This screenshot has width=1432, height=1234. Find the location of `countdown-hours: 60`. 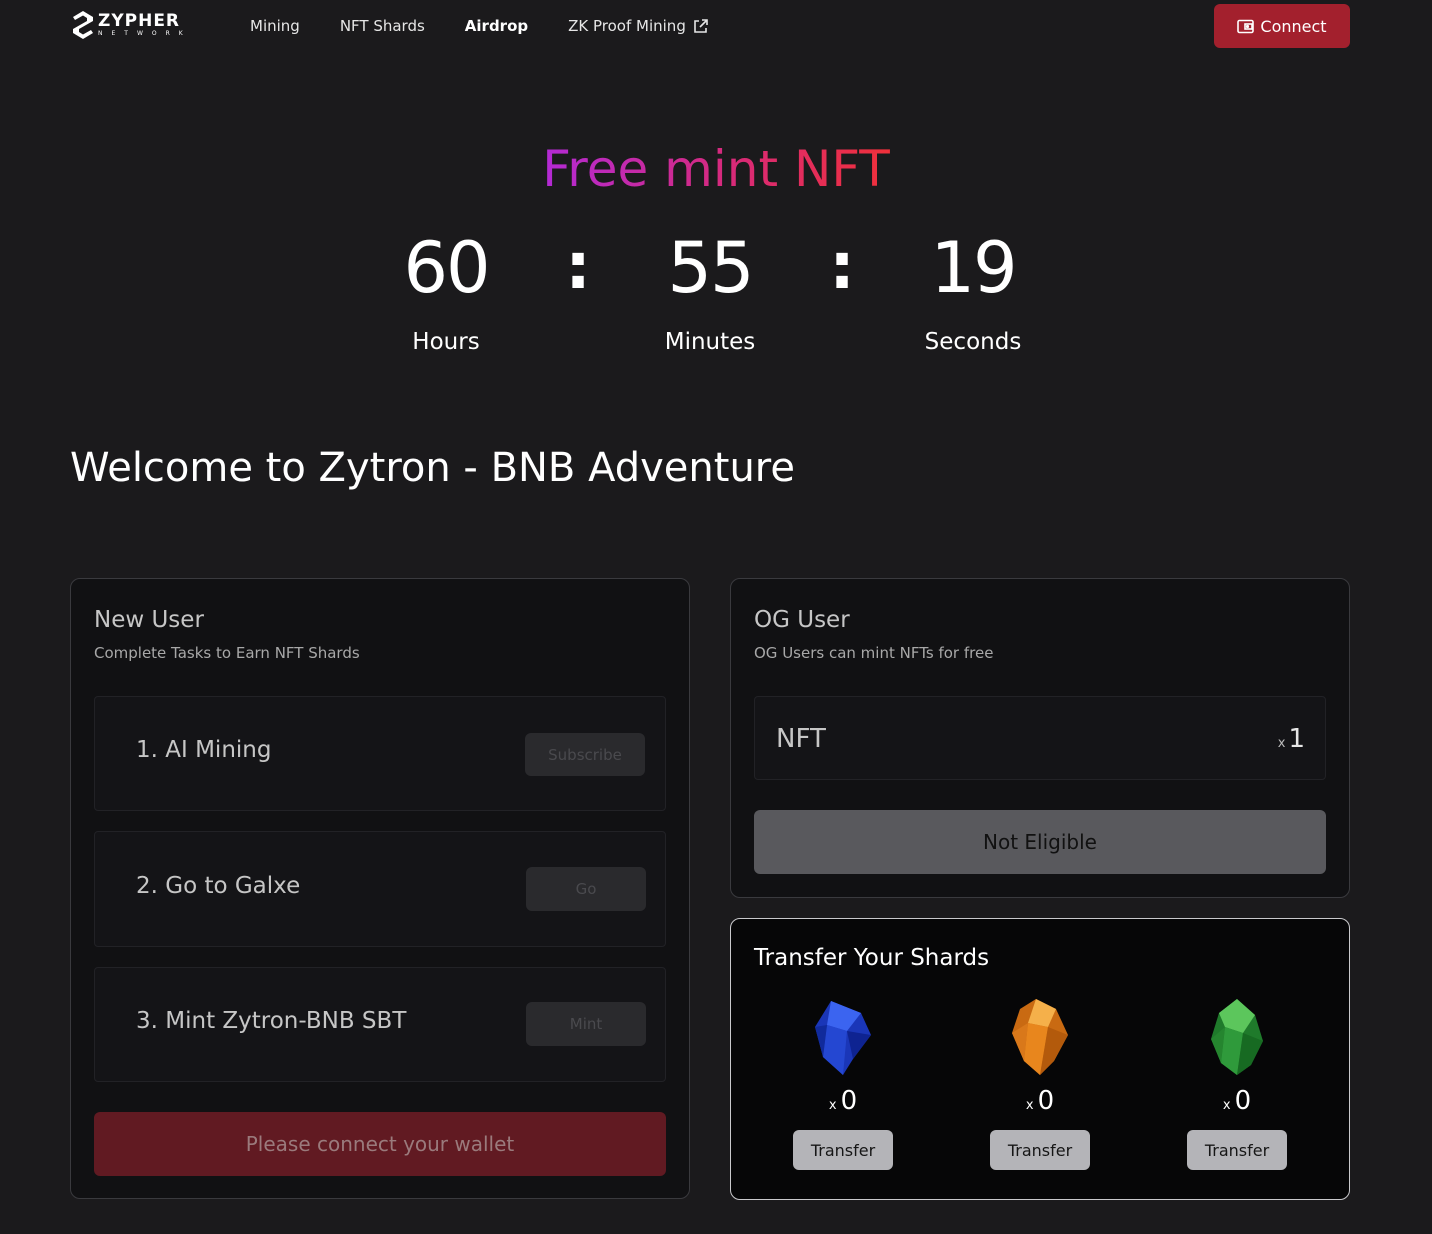

countdown-hours: 60 is located at coordinates (446, 268).